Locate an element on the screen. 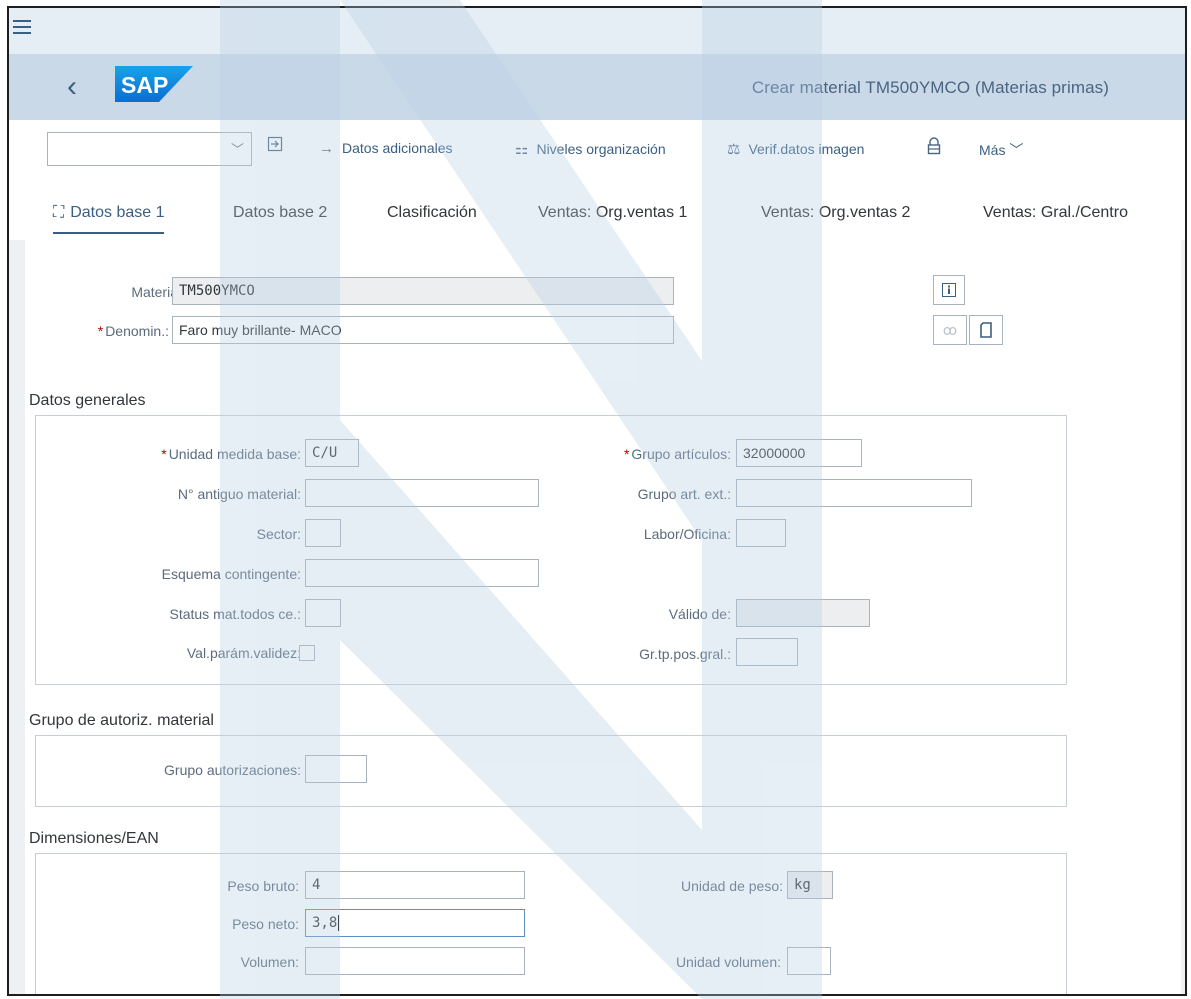 This screenshot has height=999, width=1191. no-antiguo-material-field is located at coordinates (422, 493).